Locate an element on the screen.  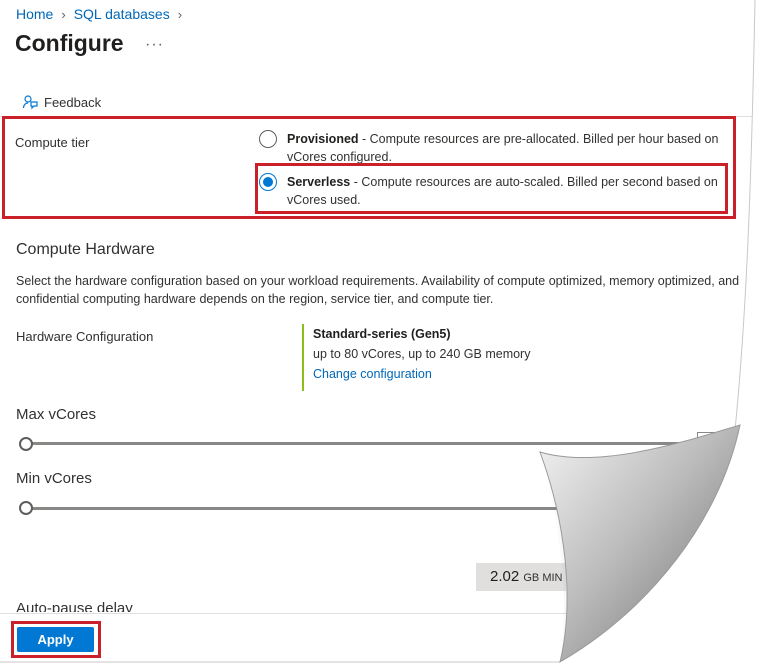
radio-provisioned-circle is located at coordinates (268, 139).